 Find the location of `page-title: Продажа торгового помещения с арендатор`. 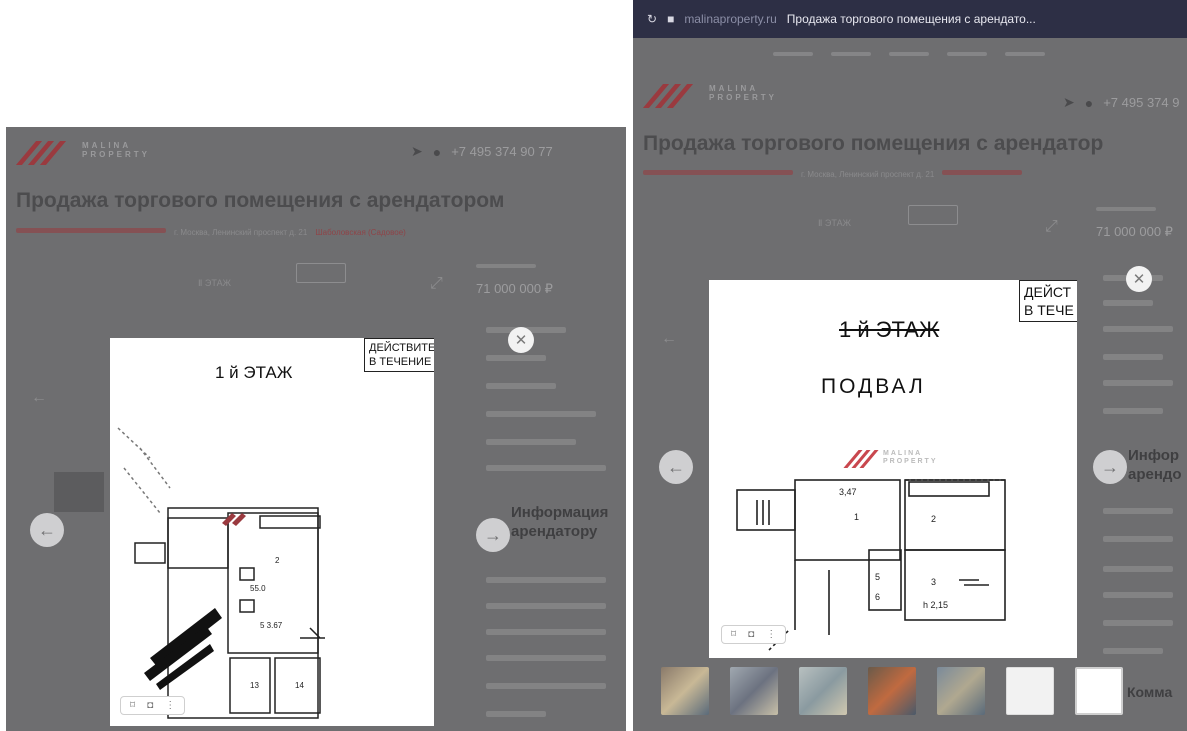

page-title: Продажа торгового помещения с арендатор is located at coordinates (873, 143).